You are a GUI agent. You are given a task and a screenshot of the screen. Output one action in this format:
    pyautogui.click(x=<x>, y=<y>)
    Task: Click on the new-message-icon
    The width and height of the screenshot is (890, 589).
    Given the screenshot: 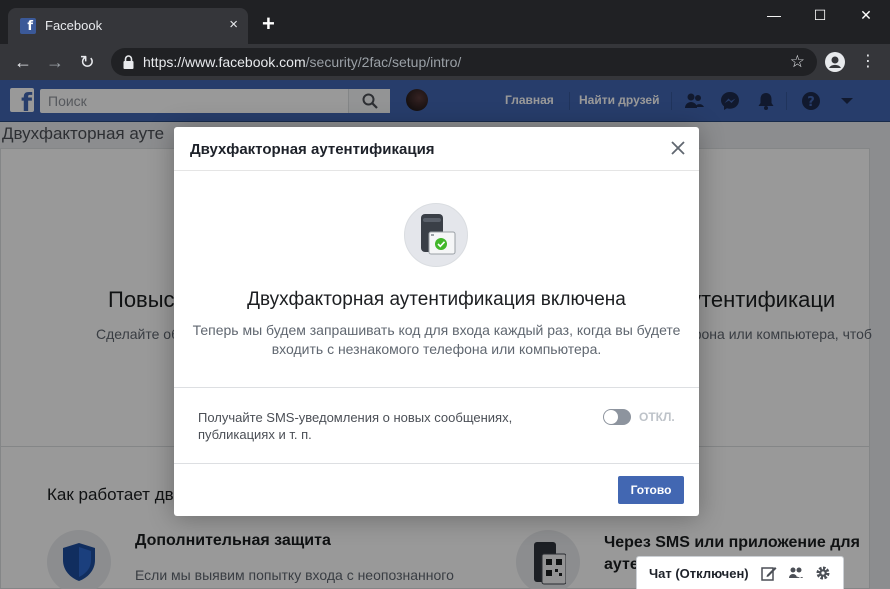 What is the action you would take?
    pyautogui.click(x=769, y=573)
    